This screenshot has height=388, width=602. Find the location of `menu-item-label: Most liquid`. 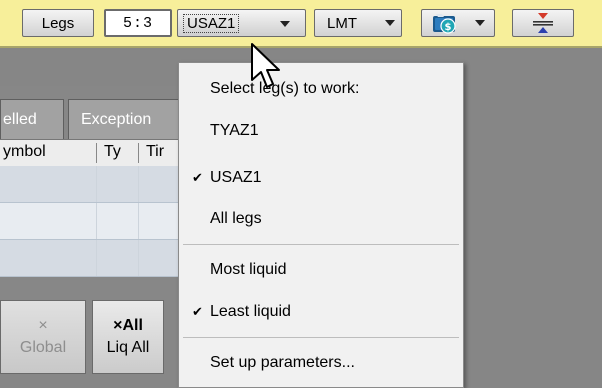

menu-item-label: Most liquid is located at coordinates (248, 269).